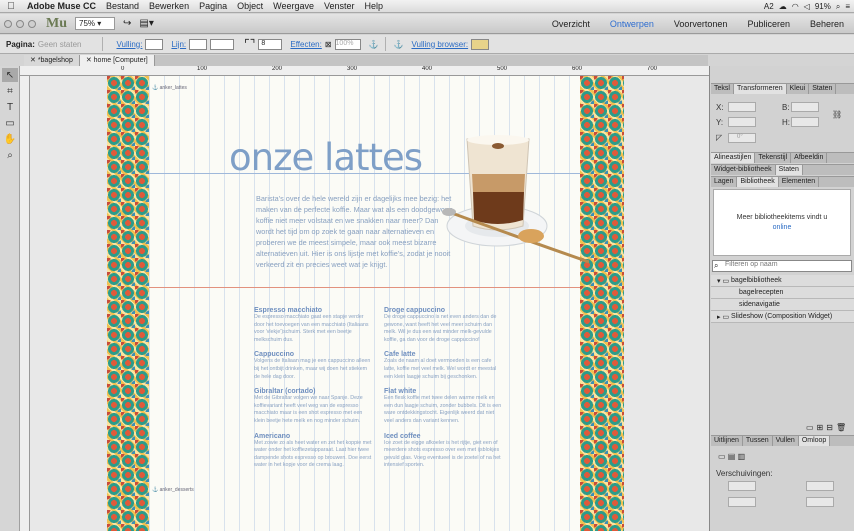  What do you see at coordinates (782, 281) in the screenshot?
I see `tree-item-folder: ▾ ▭ bagelbibliotheek` at bounding box center [782, 281].